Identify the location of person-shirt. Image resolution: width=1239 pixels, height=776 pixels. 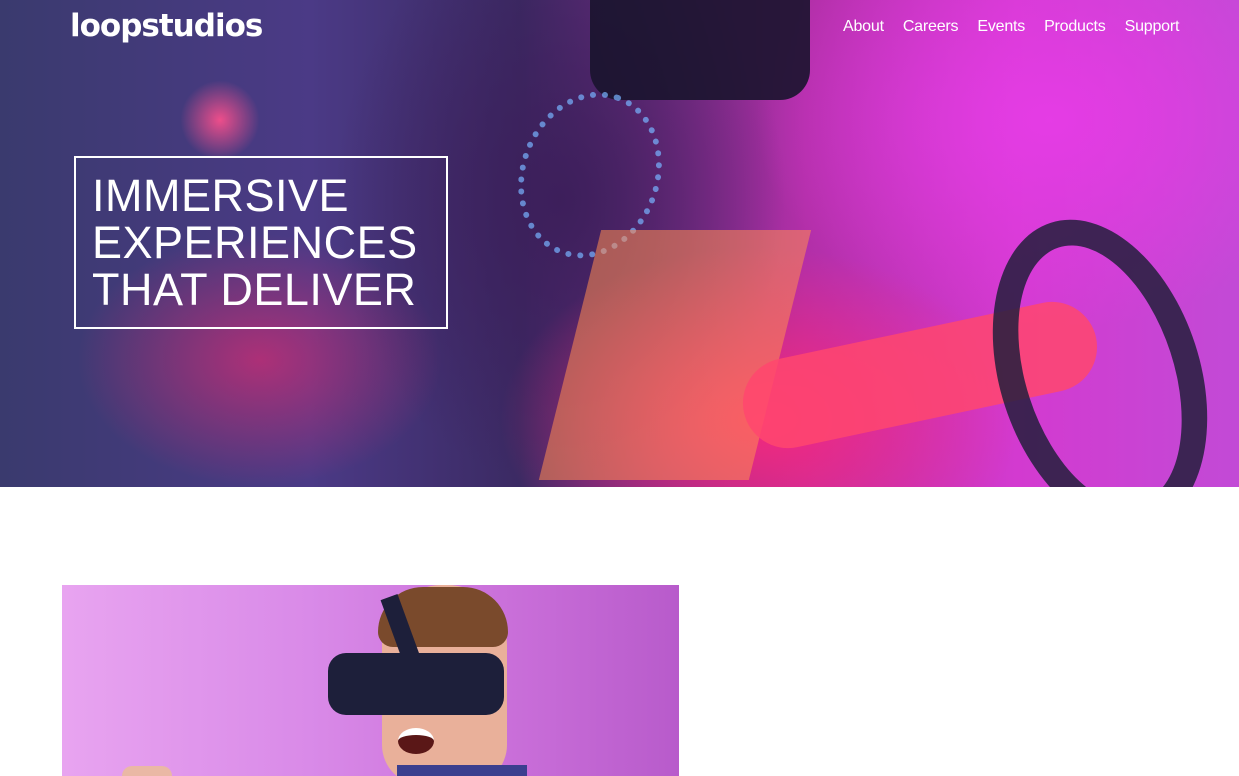
(462, 770).